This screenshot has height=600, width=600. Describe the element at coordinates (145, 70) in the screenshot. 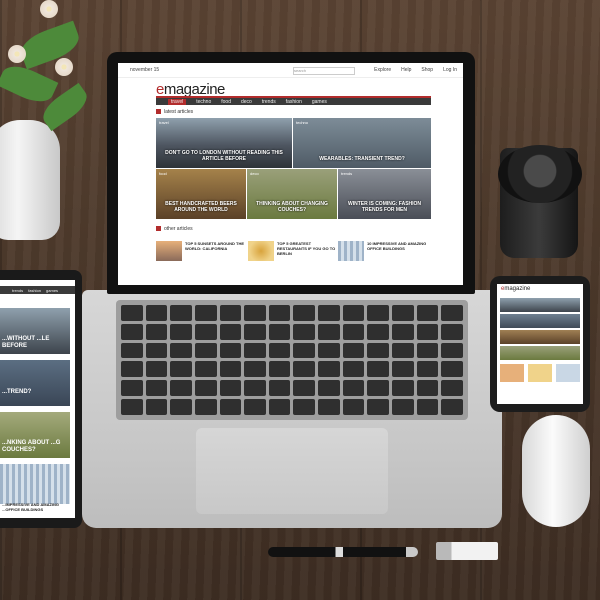

I see `date-label: november 15` at that location.